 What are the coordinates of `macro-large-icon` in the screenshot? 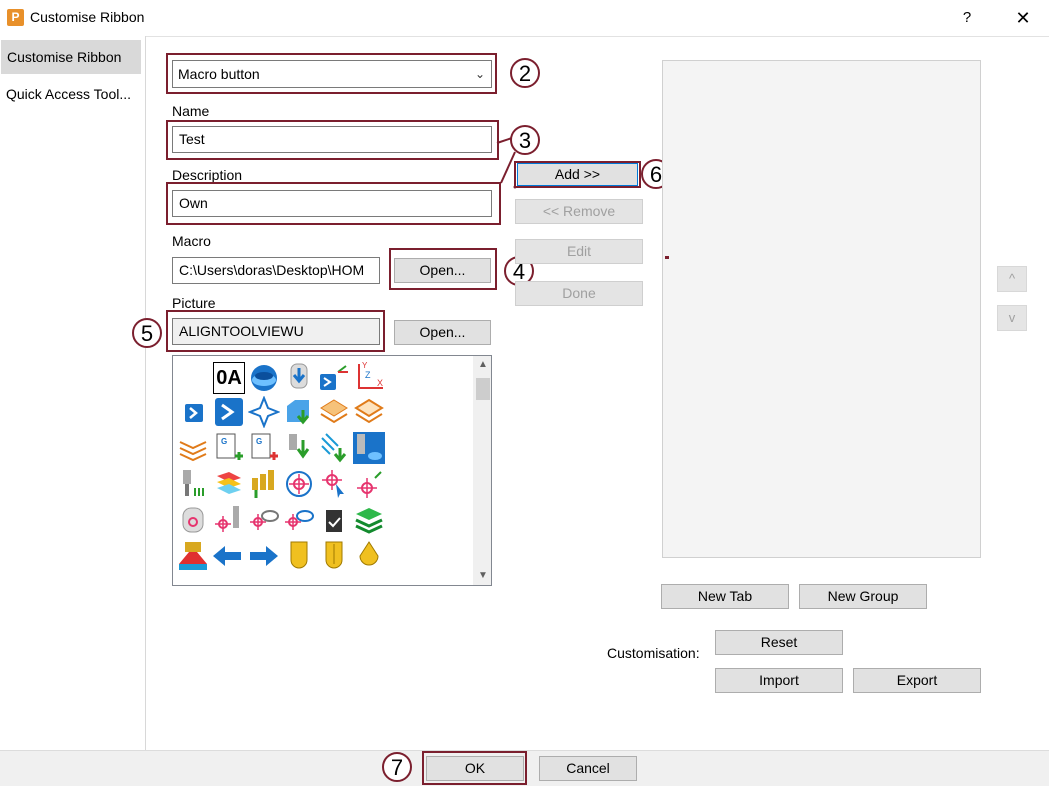 It's located at (229, 412).